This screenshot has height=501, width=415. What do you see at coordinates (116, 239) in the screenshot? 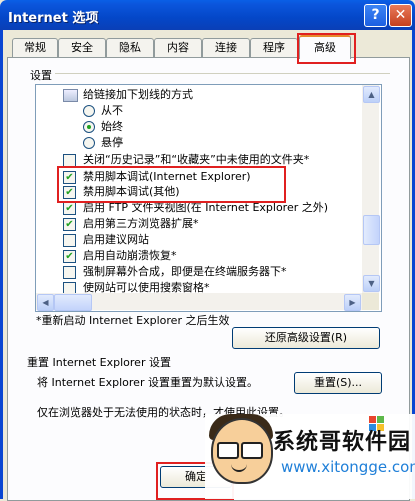
I see `list-item-label: 启用建议网站` at bounding box center [116, 239].